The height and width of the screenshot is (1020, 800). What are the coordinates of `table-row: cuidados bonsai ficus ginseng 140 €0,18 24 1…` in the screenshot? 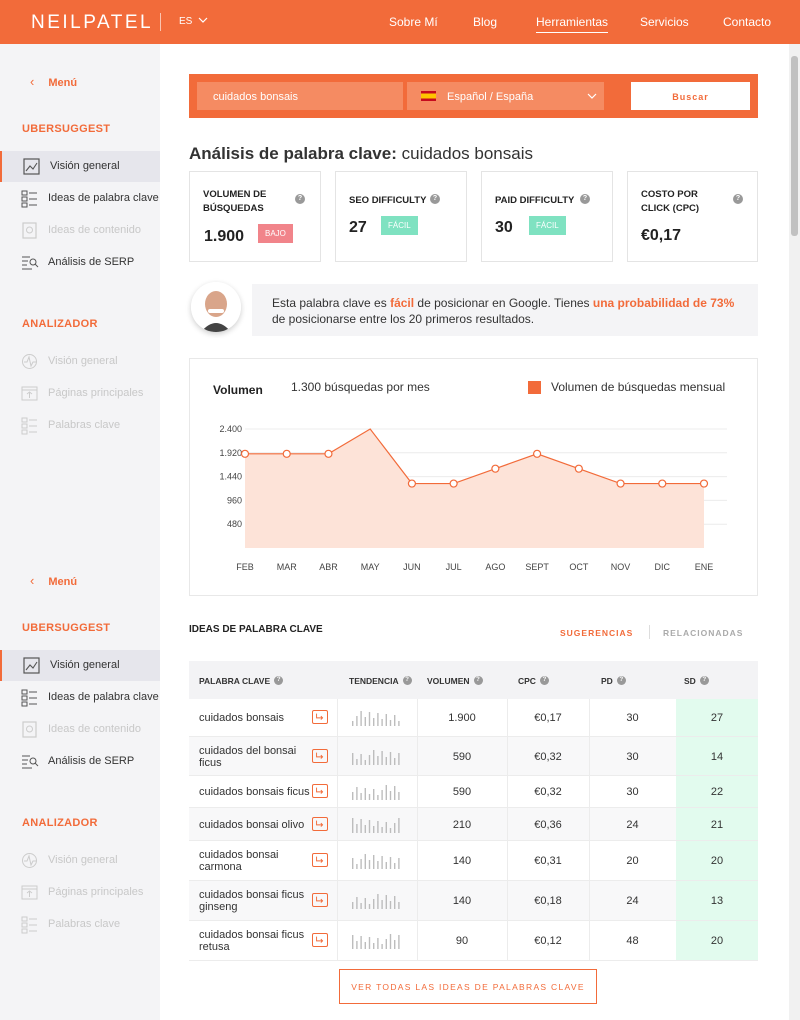 It's located at (473, 901).